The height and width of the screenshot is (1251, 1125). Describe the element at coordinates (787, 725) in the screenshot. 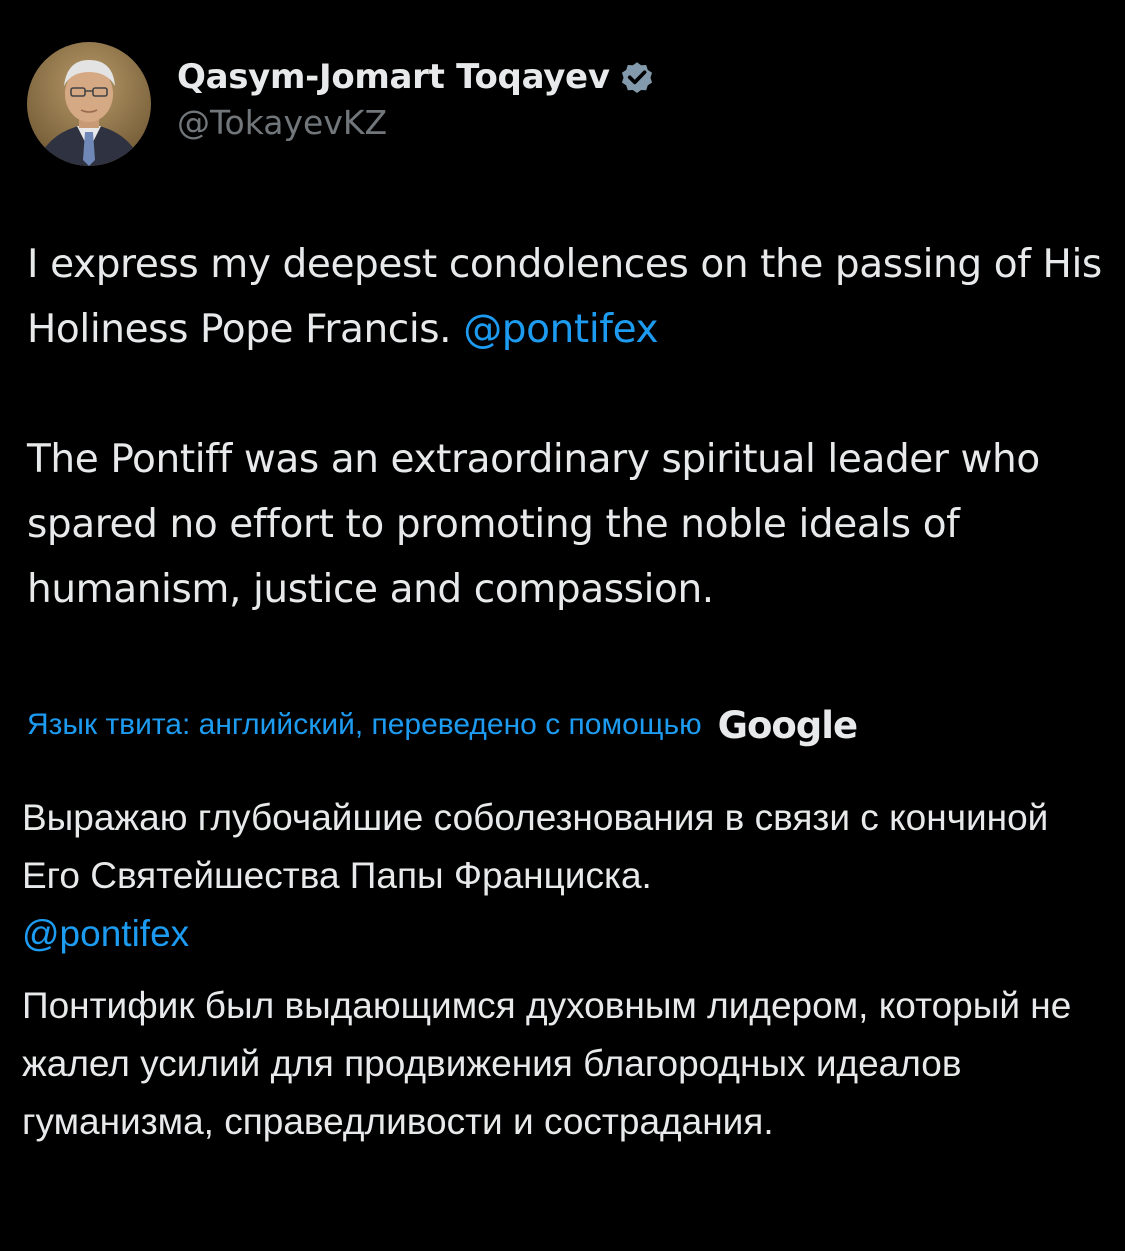

I see `google-logo: Google` at that location.